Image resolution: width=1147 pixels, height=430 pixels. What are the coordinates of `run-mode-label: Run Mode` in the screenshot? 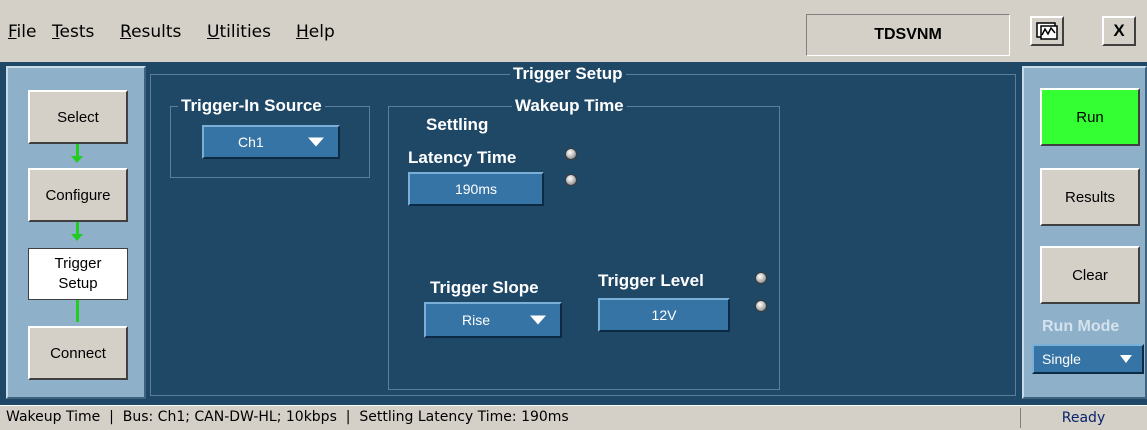 It's located at (1081, 326).